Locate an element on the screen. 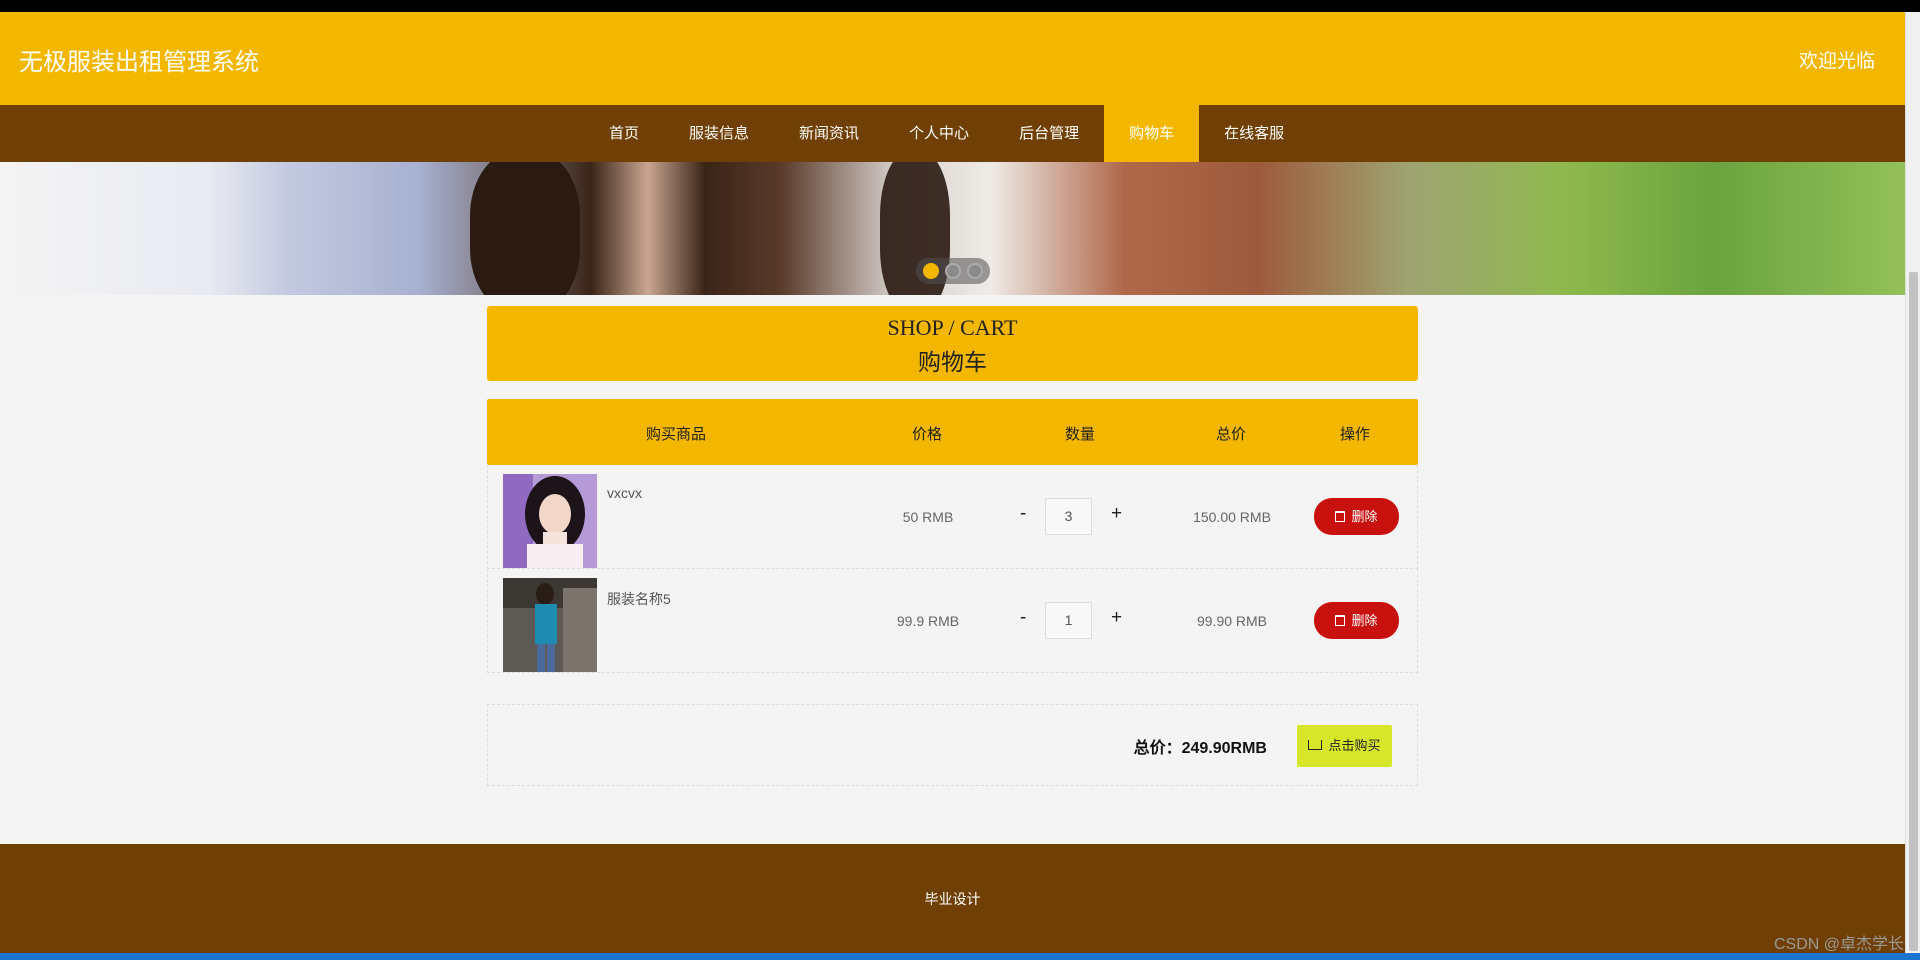 This screenshot has height=960, width=1920. column-product: 购买商品 is located at coordinates (676, 434).